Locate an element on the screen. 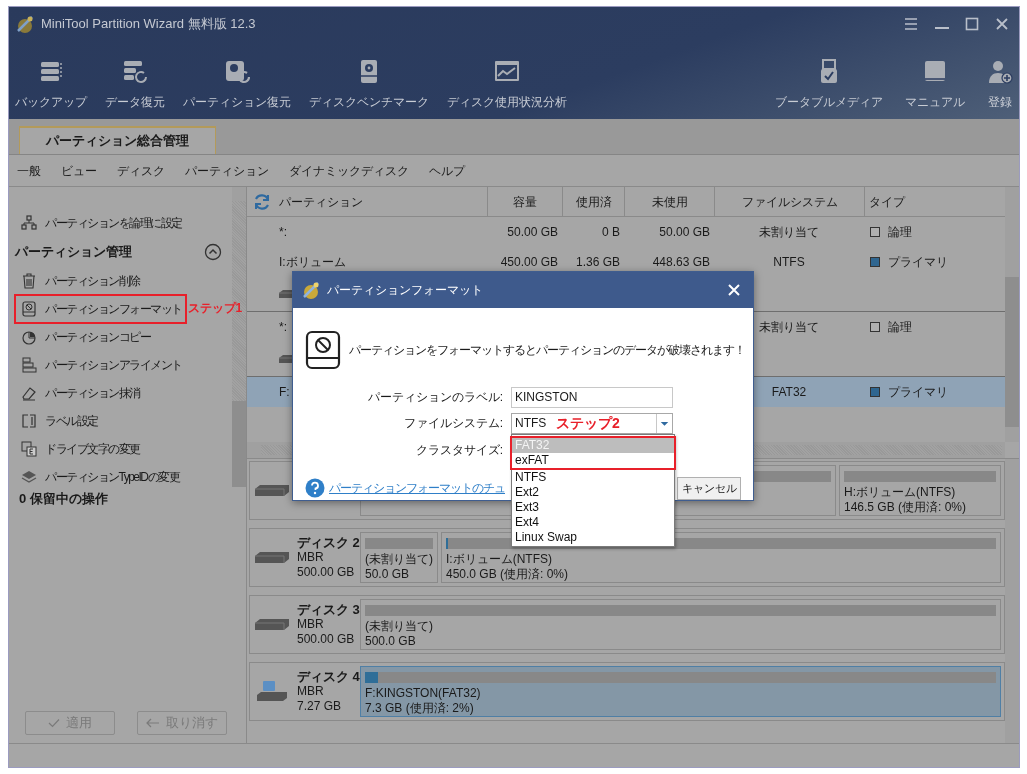 This screenshot has height=774, width=1027. trash-icon is located at coordinates (29, 281).